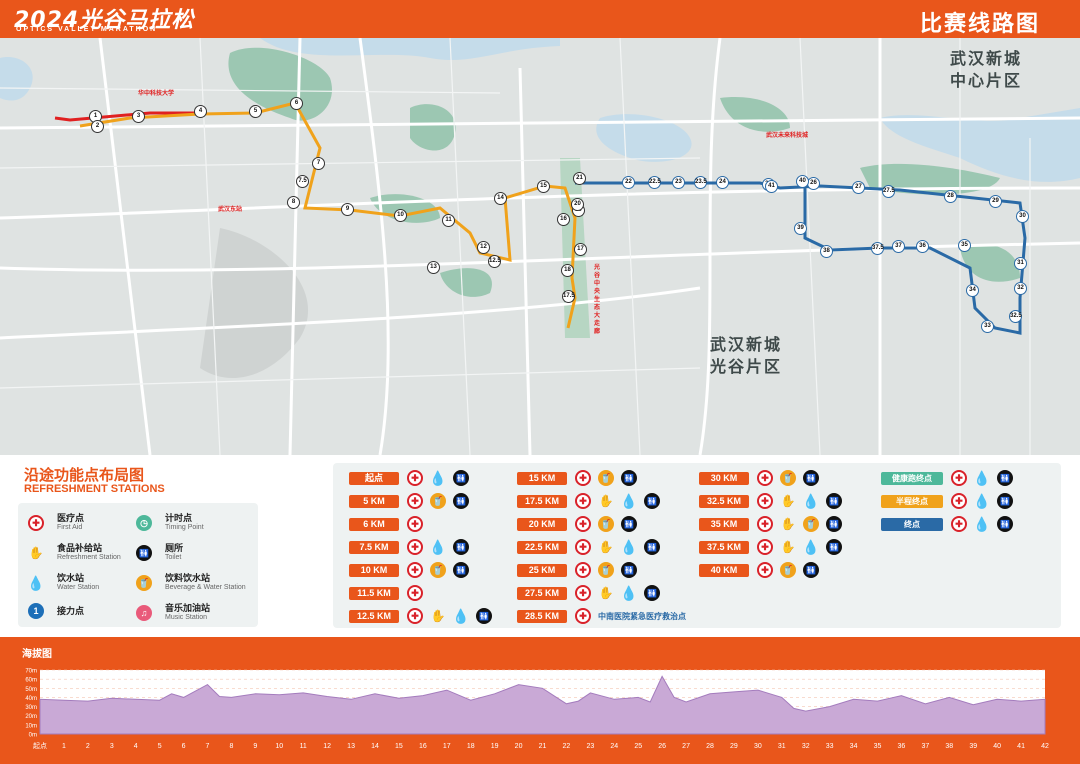 The height and width of the screenshot is (764, 1080). What do you see at coordinates (543, 186) in the screenshot?
I see `km-marker-15: 15` at bounding box center [543, 186].